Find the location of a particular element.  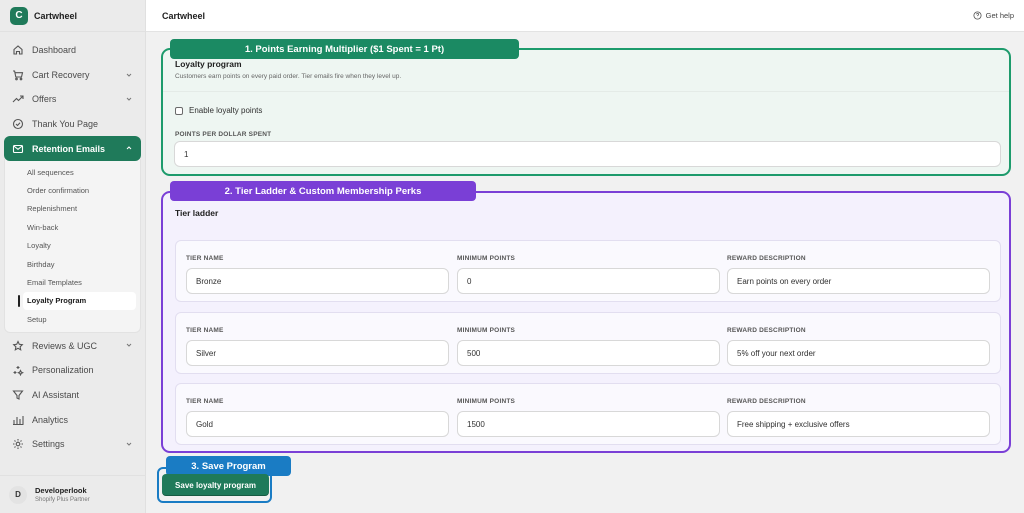

nav-label: Settings is located at coordinates (48, 444).